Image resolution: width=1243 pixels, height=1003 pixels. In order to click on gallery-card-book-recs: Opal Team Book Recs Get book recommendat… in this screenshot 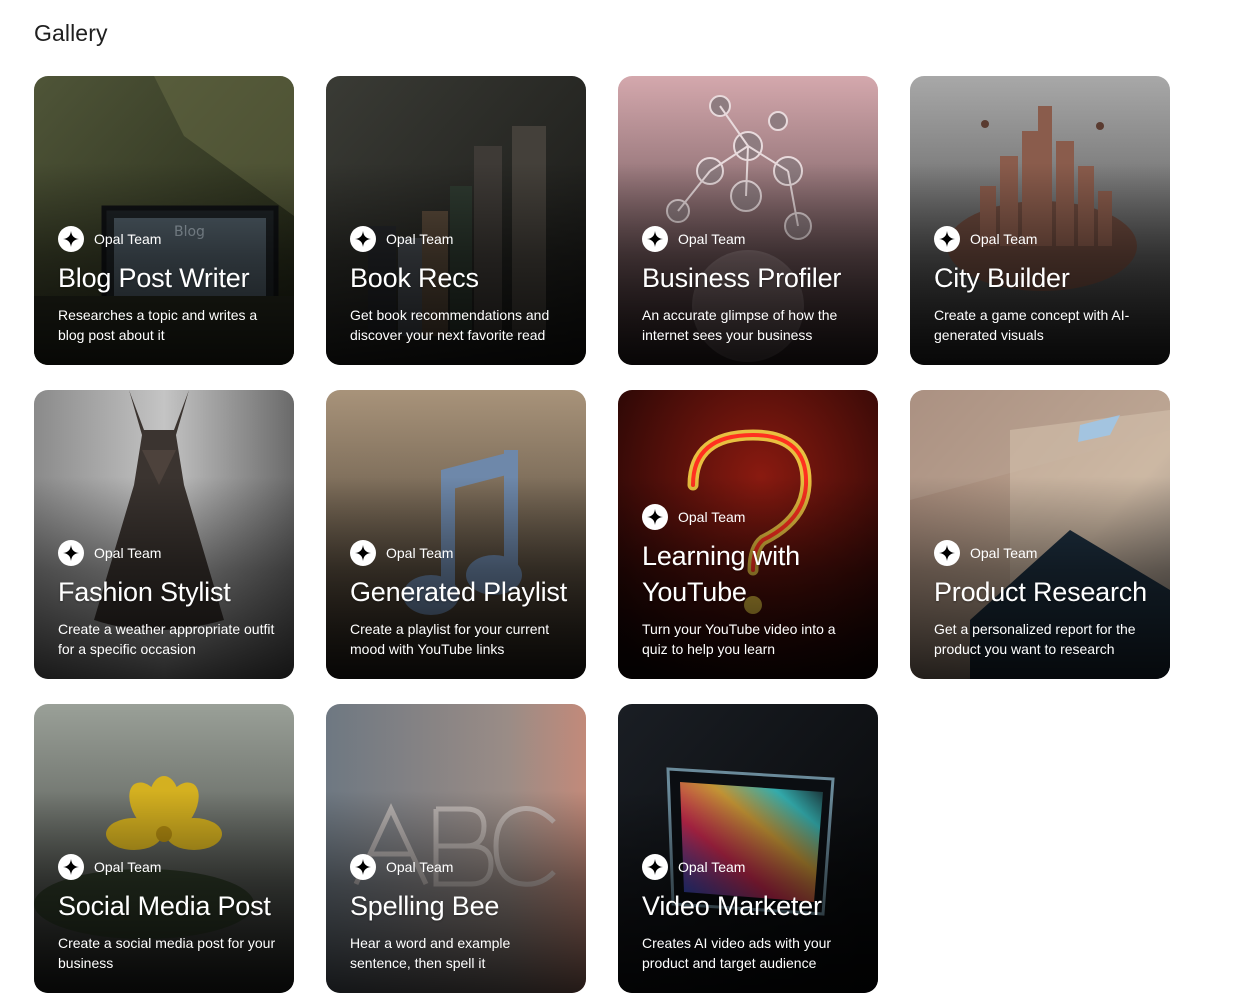, I will do `click(456, 220)`.